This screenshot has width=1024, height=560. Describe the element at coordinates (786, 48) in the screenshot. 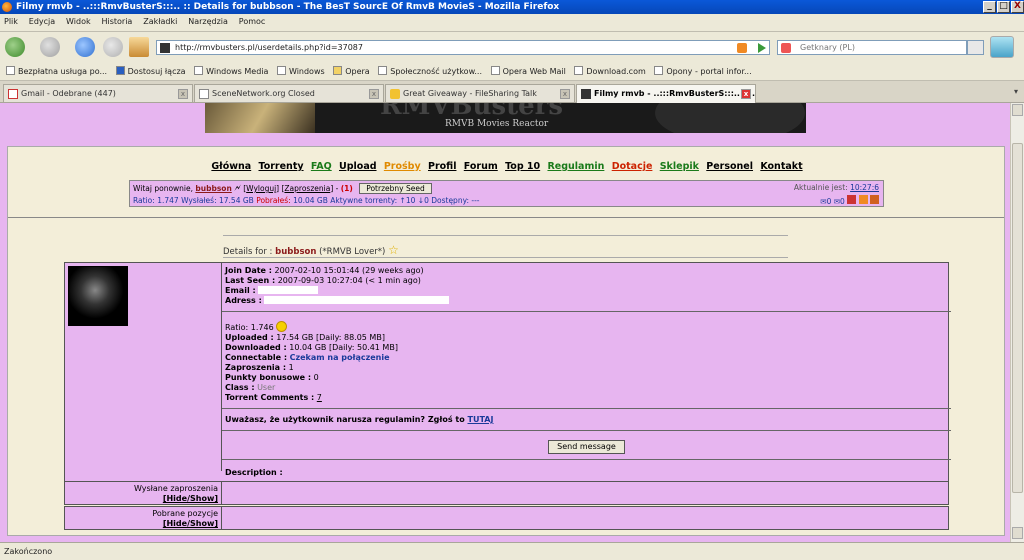

I see `search-engine-icon` at that location.